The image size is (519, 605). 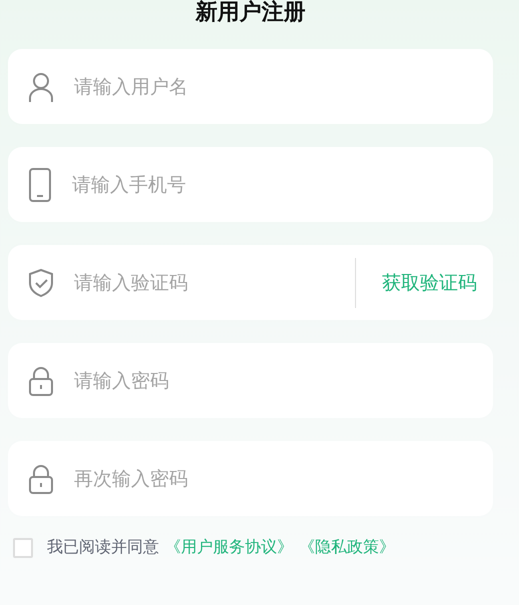 I want to click on input-field: 请输入验证码 获取验证码, so click(x=250, y=282).